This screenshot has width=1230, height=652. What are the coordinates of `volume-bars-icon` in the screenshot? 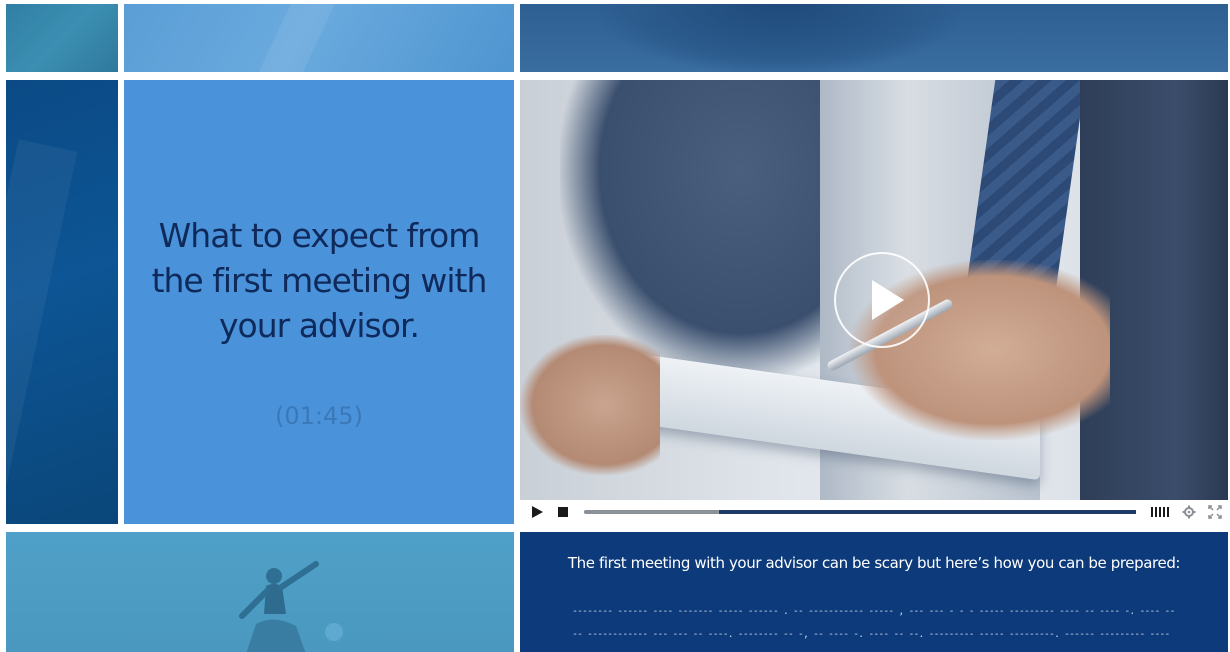 It's located at (1161, 517).